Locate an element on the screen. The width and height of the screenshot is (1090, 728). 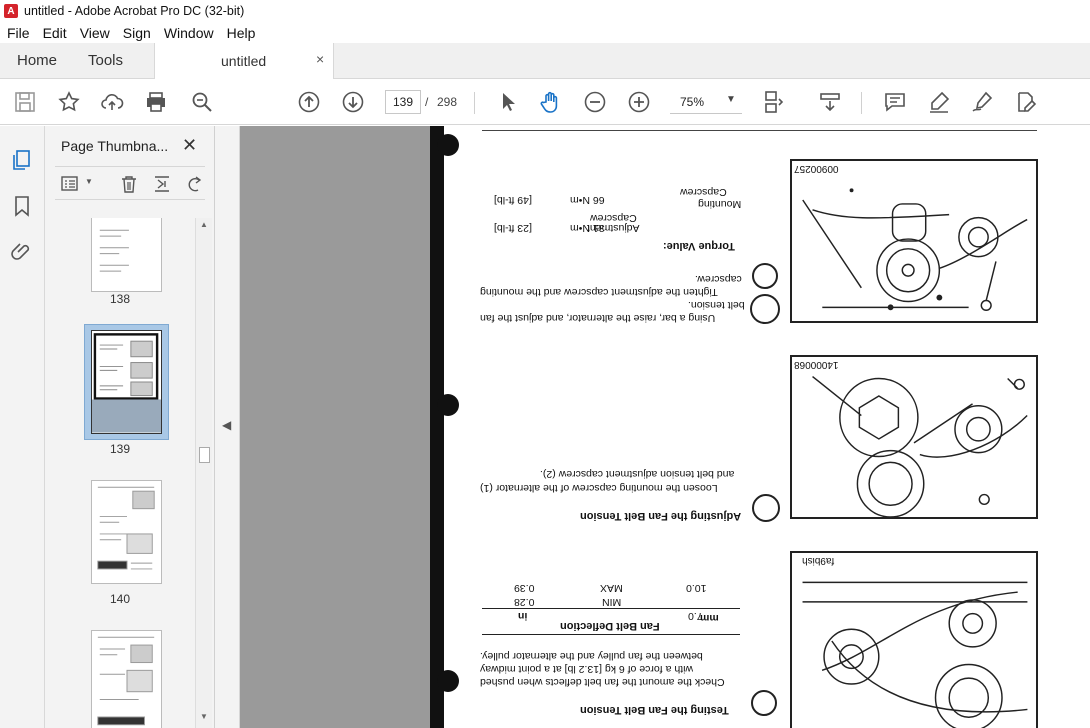
close-tab-button: × is located at coordinates (320, 59).